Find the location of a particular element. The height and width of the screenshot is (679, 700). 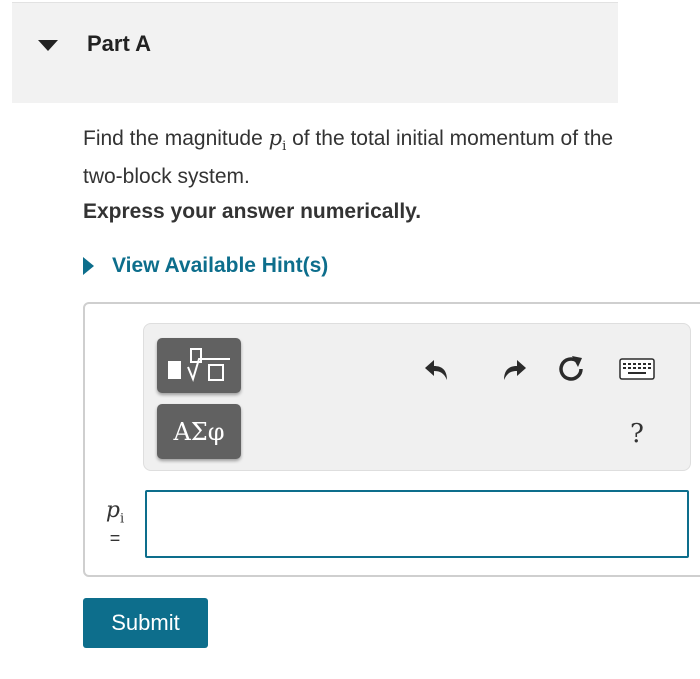

answer-variable-label: pi = is located at coordinates (115, 523).